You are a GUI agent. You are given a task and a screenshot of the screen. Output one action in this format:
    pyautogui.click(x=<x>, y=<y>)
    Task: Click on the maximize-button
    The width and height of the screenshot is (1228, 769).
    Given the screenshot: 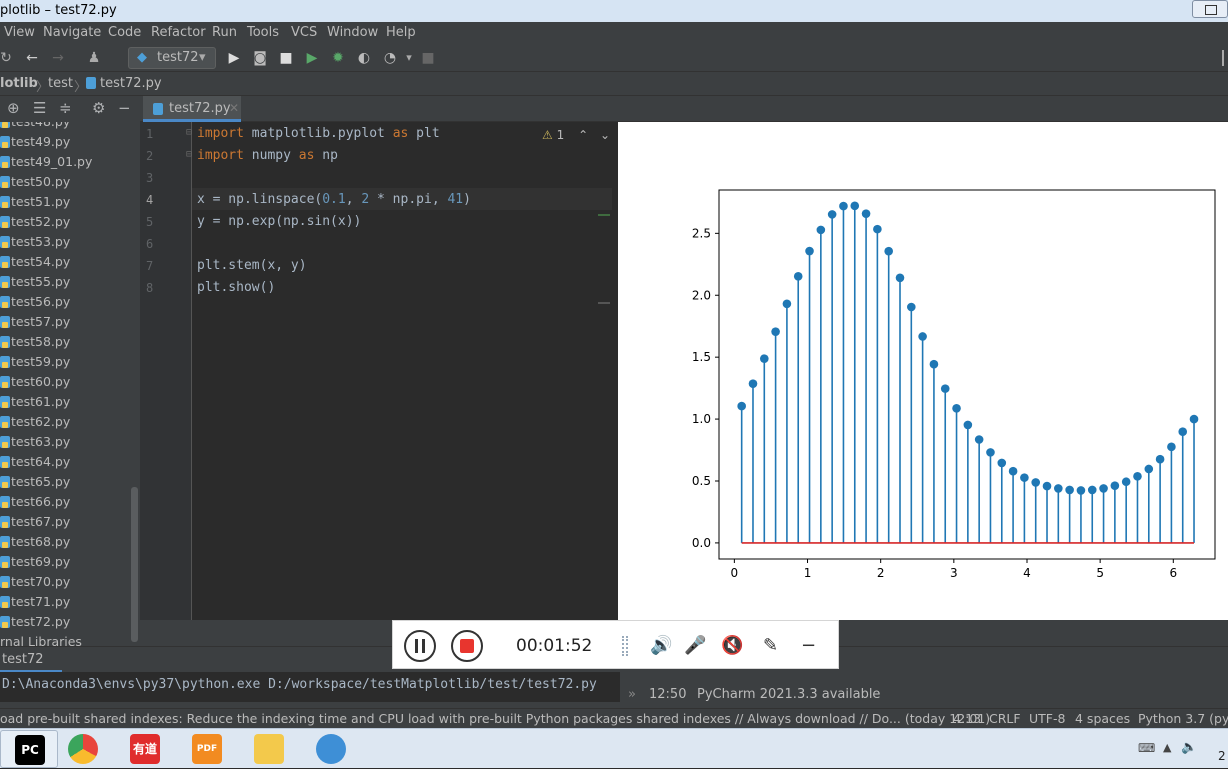 What is the action you would take?
    pyautogui.click(x=1210, y=9)
    